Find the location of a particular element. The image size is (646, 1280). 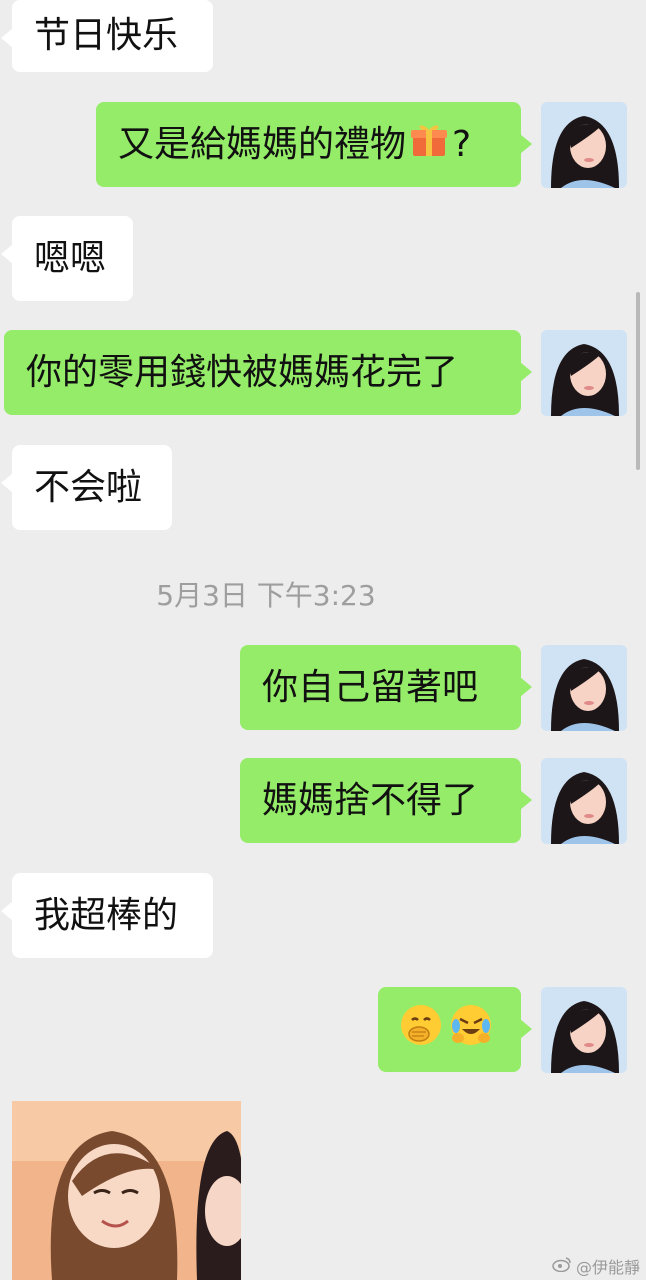

message-text: 我超棒的 is located at coordinates (106, 915).